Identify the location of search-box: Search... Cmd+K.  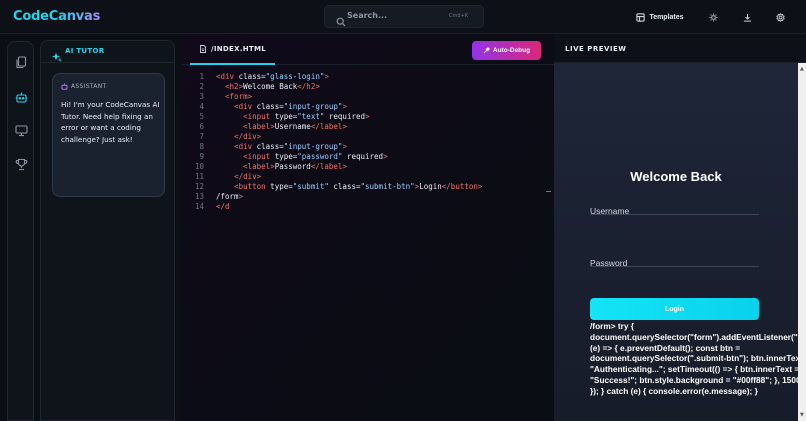
(404, 16).